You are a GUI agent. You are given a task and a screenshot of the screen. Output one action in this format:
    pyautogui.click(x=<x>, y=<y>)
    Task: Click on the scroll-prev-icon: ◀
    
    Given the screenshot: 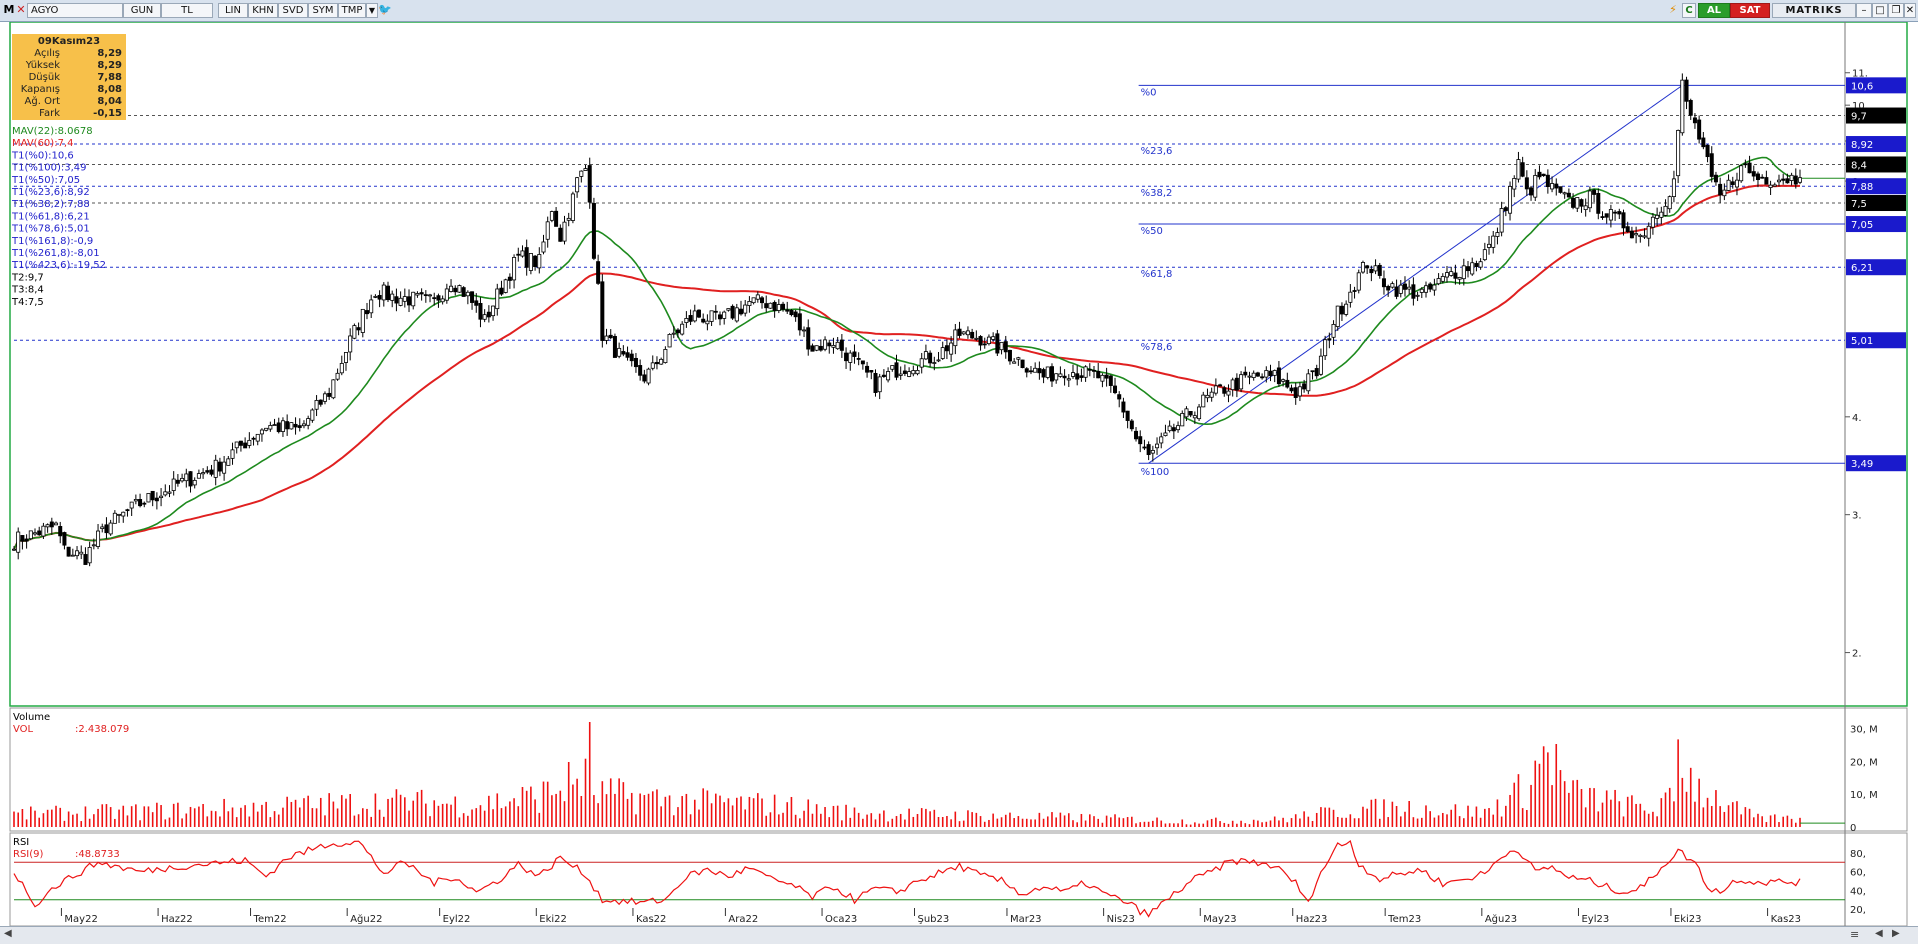 What is the action you would take?
    pyautogui.click(x=1879, y=933)
    